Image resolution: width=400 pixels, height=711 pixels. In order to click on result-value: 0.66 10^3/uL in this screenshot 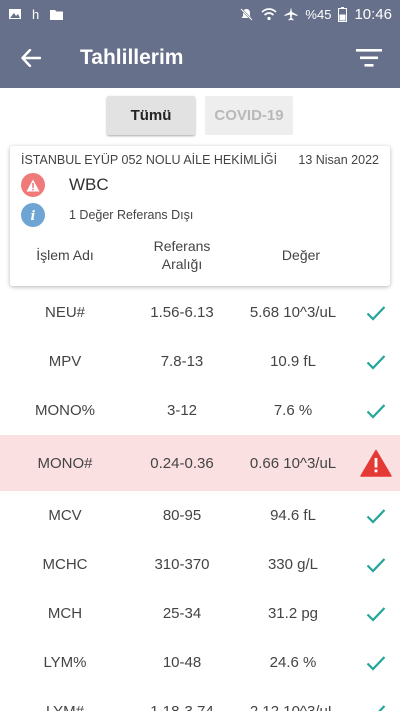, I will do `click(293, 463)`.